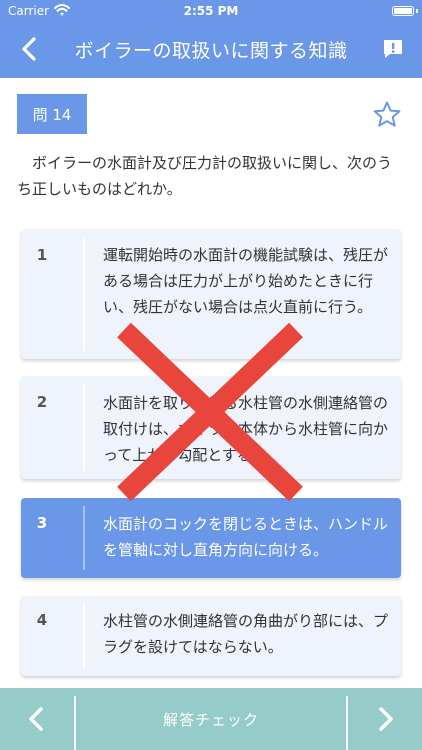 This screenshot has width=422, height=750. What do you see at coordinates (246, 634) in the screenshot?
I see `choice-text: 水柱管の水側連絡管の角曲がり部には、プラグを設けてはならない。` at bounding box center [246, 634].